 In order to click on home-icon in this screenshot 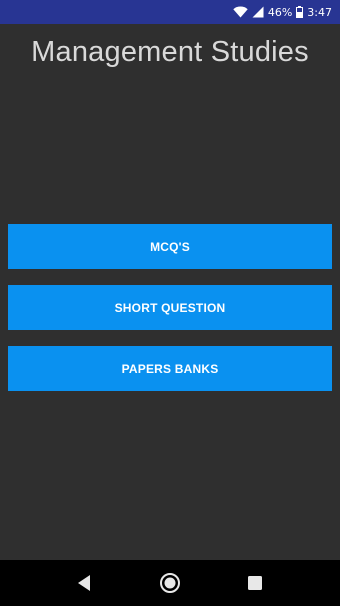, I will do `click(170, 583)`.